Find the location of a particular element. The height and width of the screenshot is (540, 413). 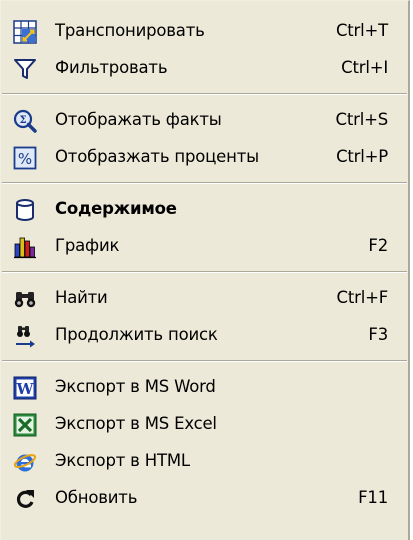

menu-item-chart: График F2 is located at coordinates (204, 246).